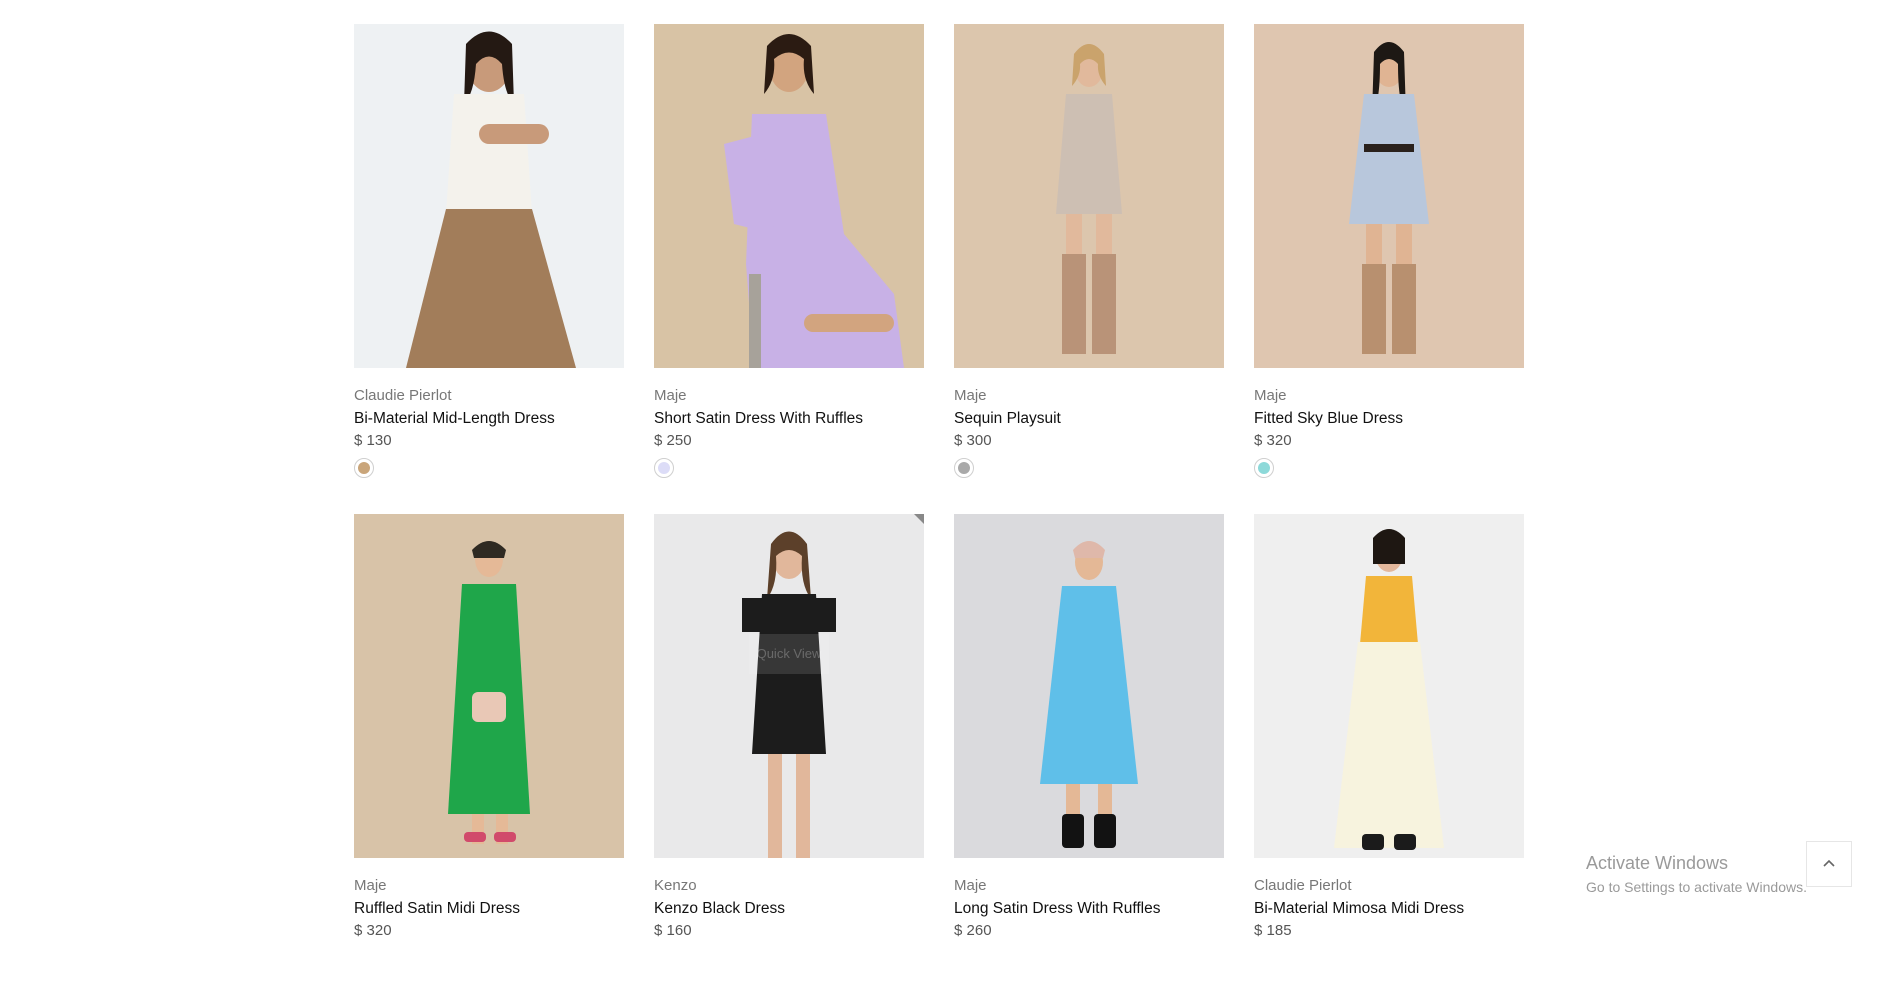 This screenshot has width=1888, height=1004. What do you see at coordinates (1089, 419) in the screenshot?
I see `product-name: Sequin Playsuit` at bounding box center [1089, 419].